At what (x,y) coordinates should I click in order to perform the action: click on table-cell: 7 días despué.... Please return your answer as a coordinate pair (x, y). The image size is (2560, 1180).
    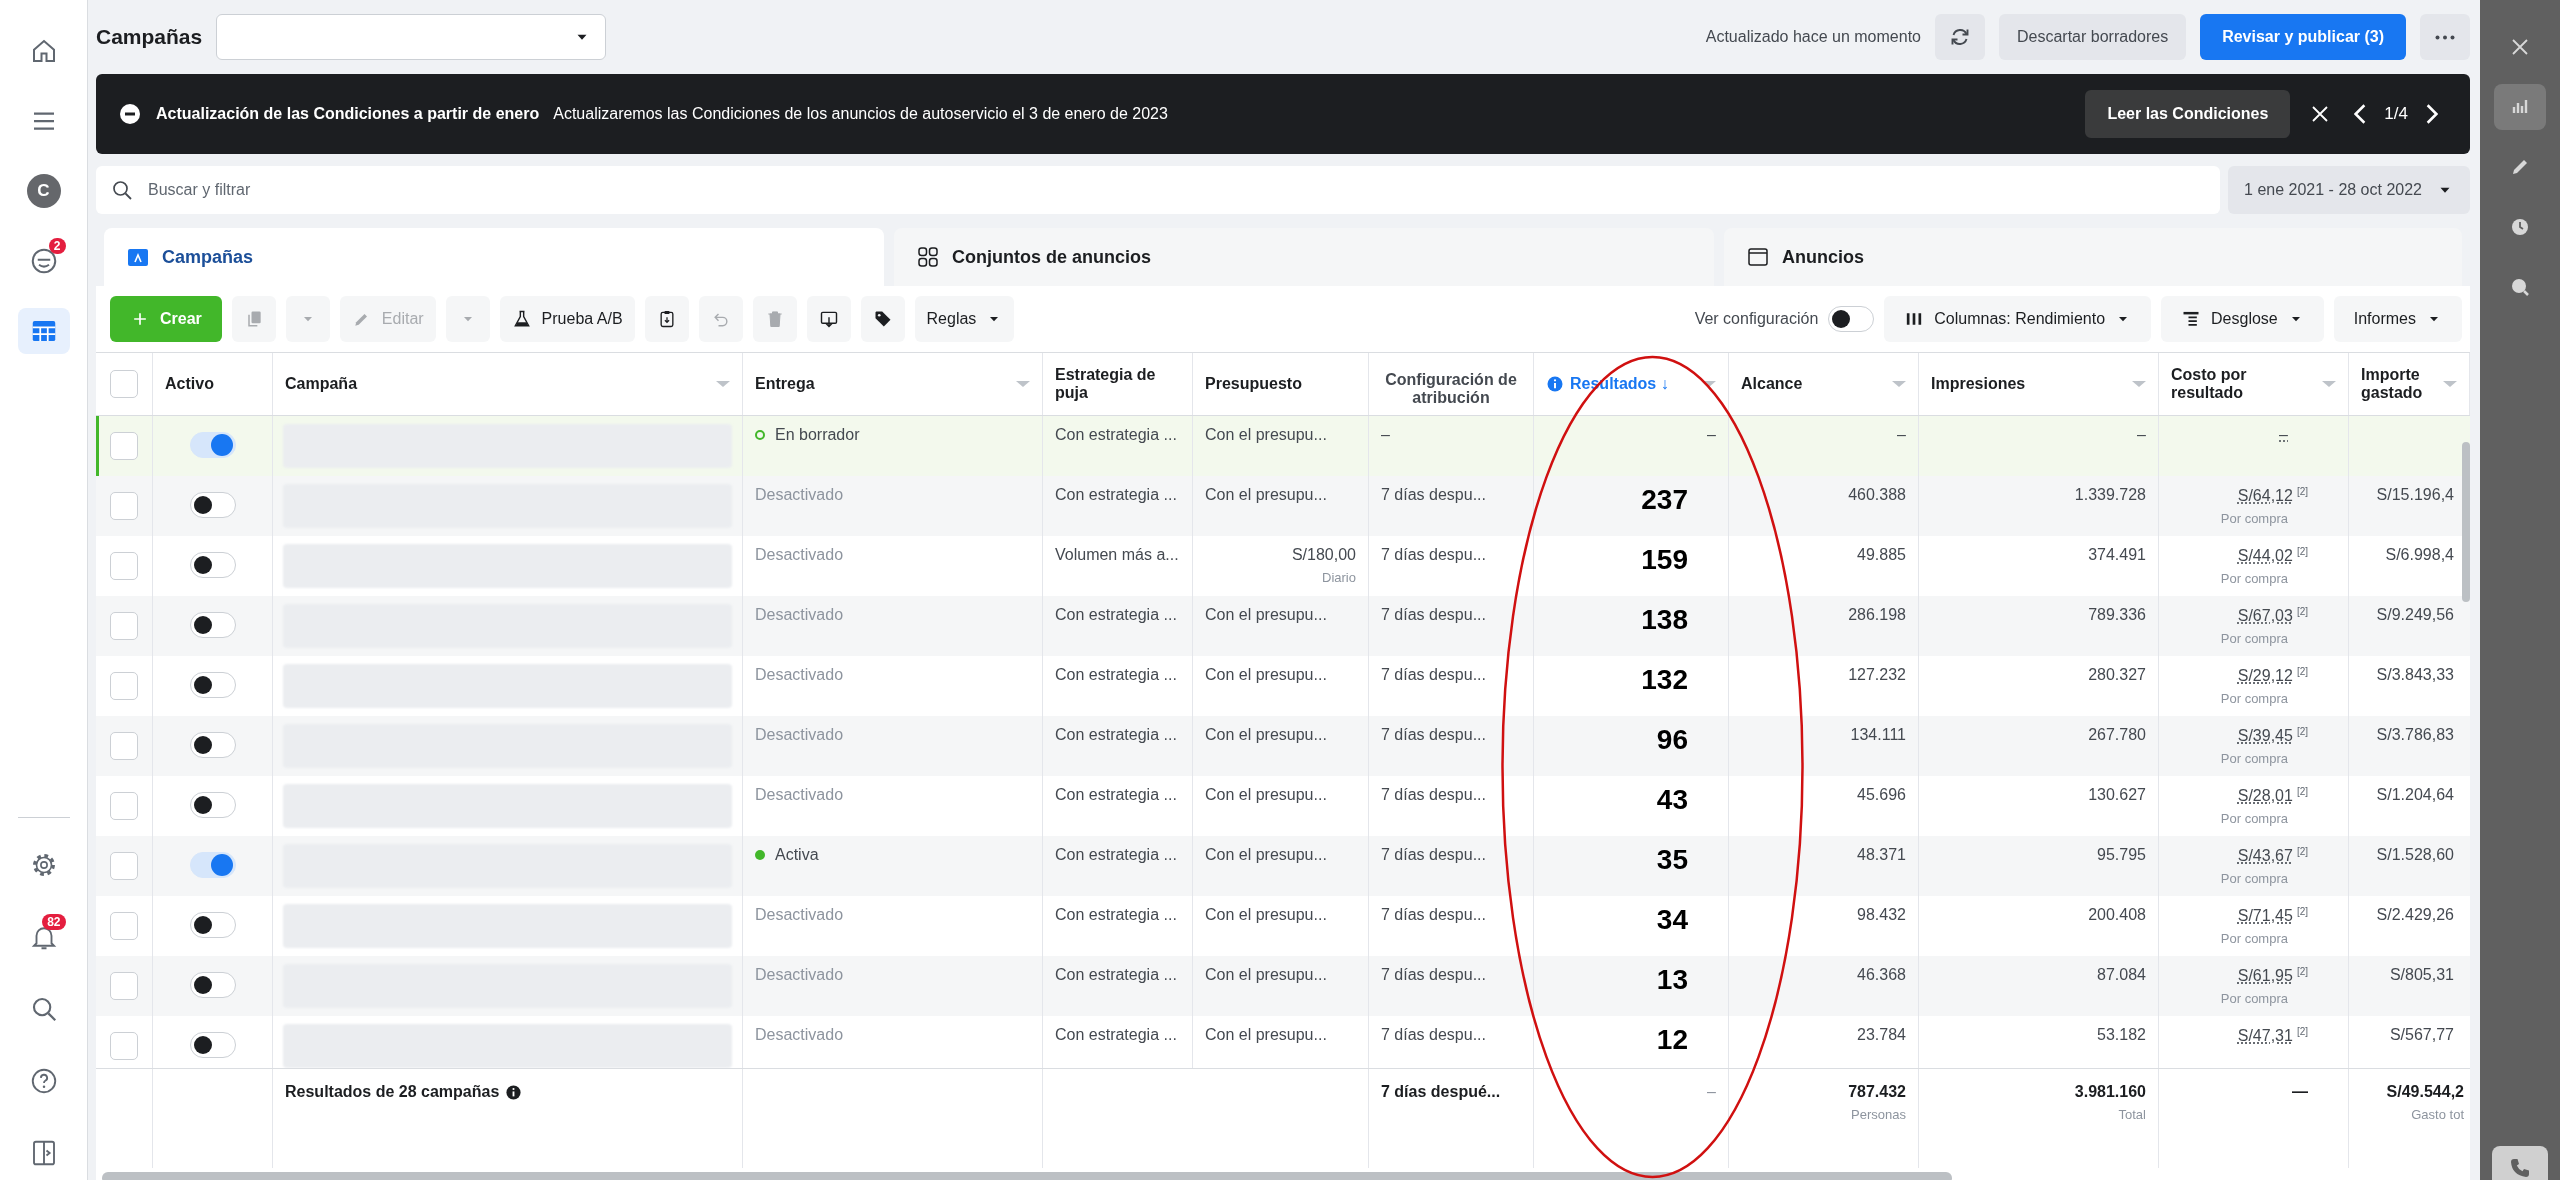
    Looking at the image, I should click on (1441, 1091).